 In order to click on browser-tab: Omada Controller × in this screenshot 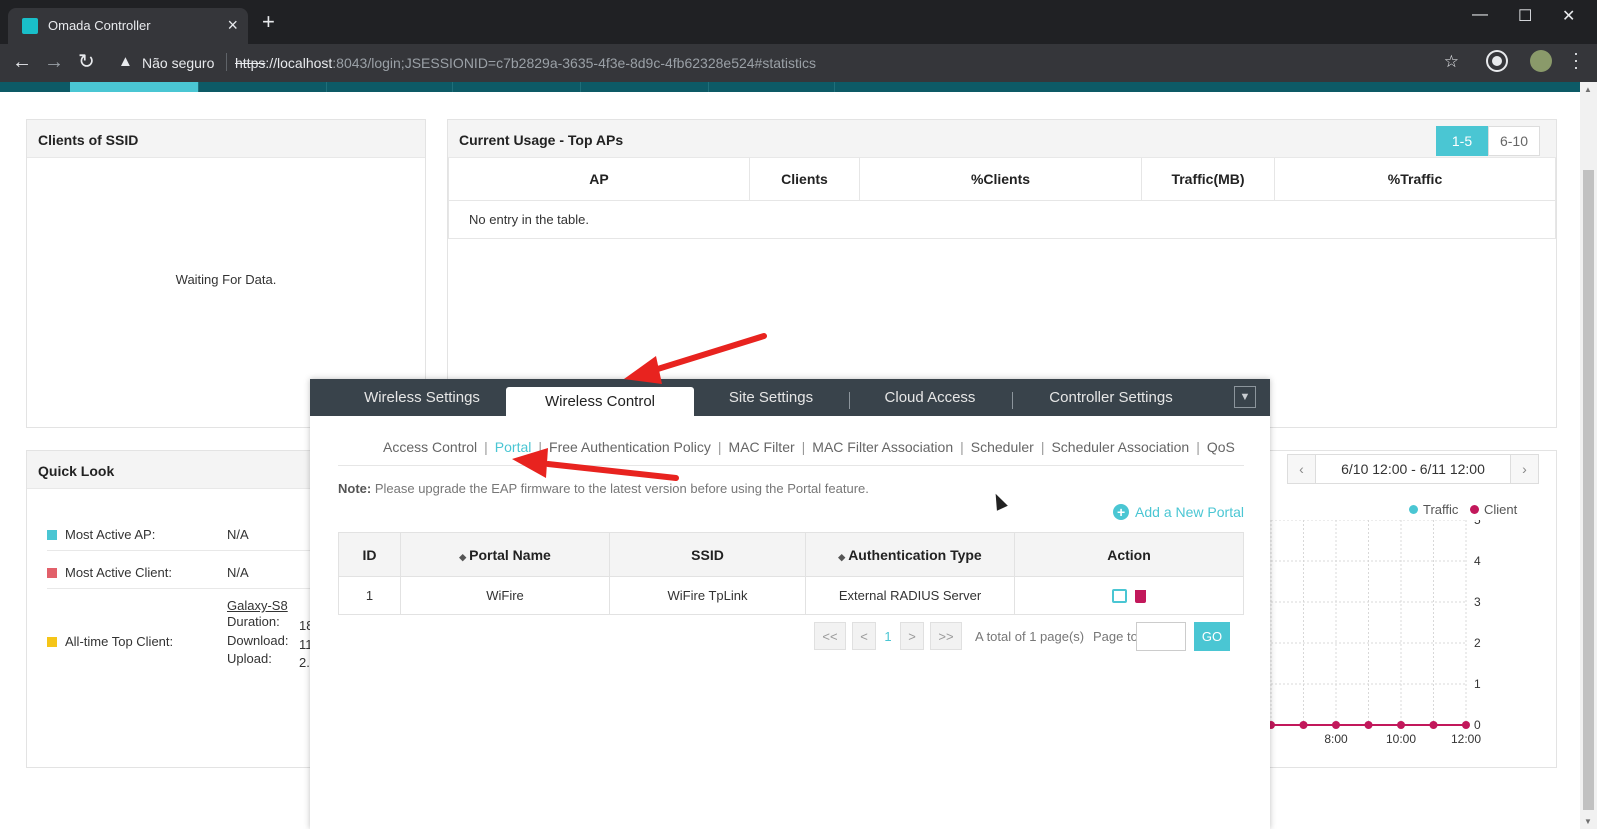, I will do `click(128, 26)`.